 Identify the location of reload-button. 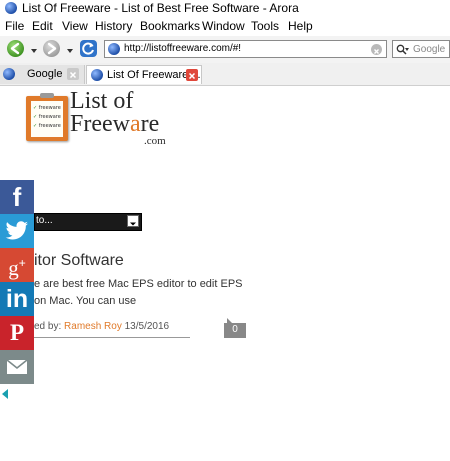
(88, 48).